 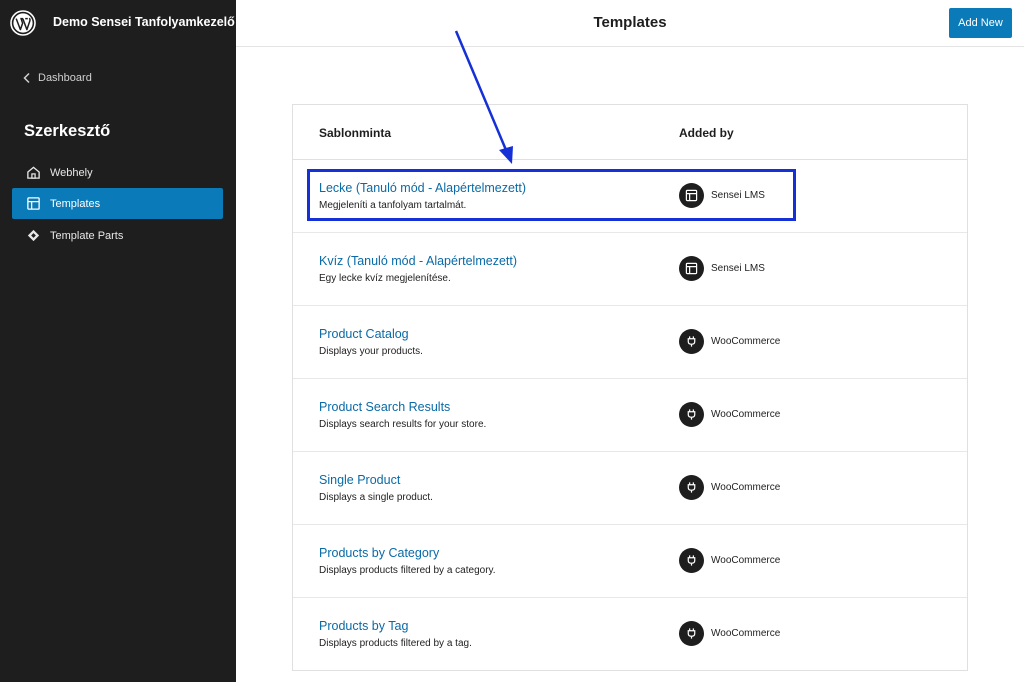 I want to click on template-description: Displays products filtered by a tag., so click(x=395, y=643).